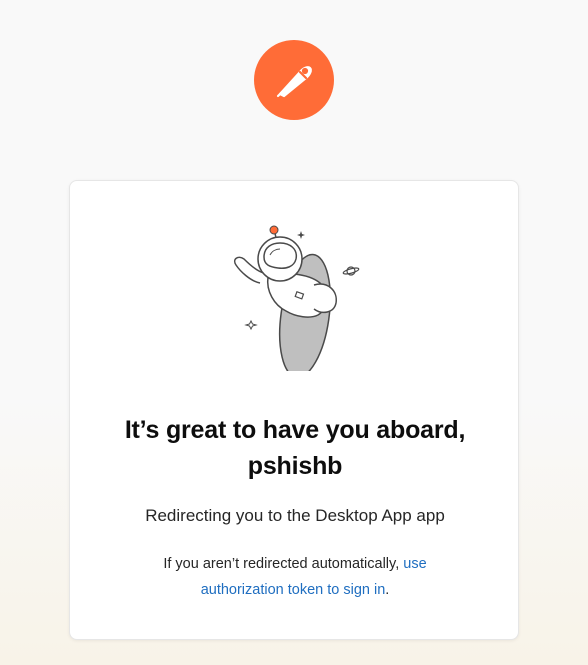 Image resolution: width=588 pixels, height=665 pixels. Describe the element at coordinates (295, 430) in the screenshot. I see `welcome-heading-line1: It’s great to have you aboard,` at that location.